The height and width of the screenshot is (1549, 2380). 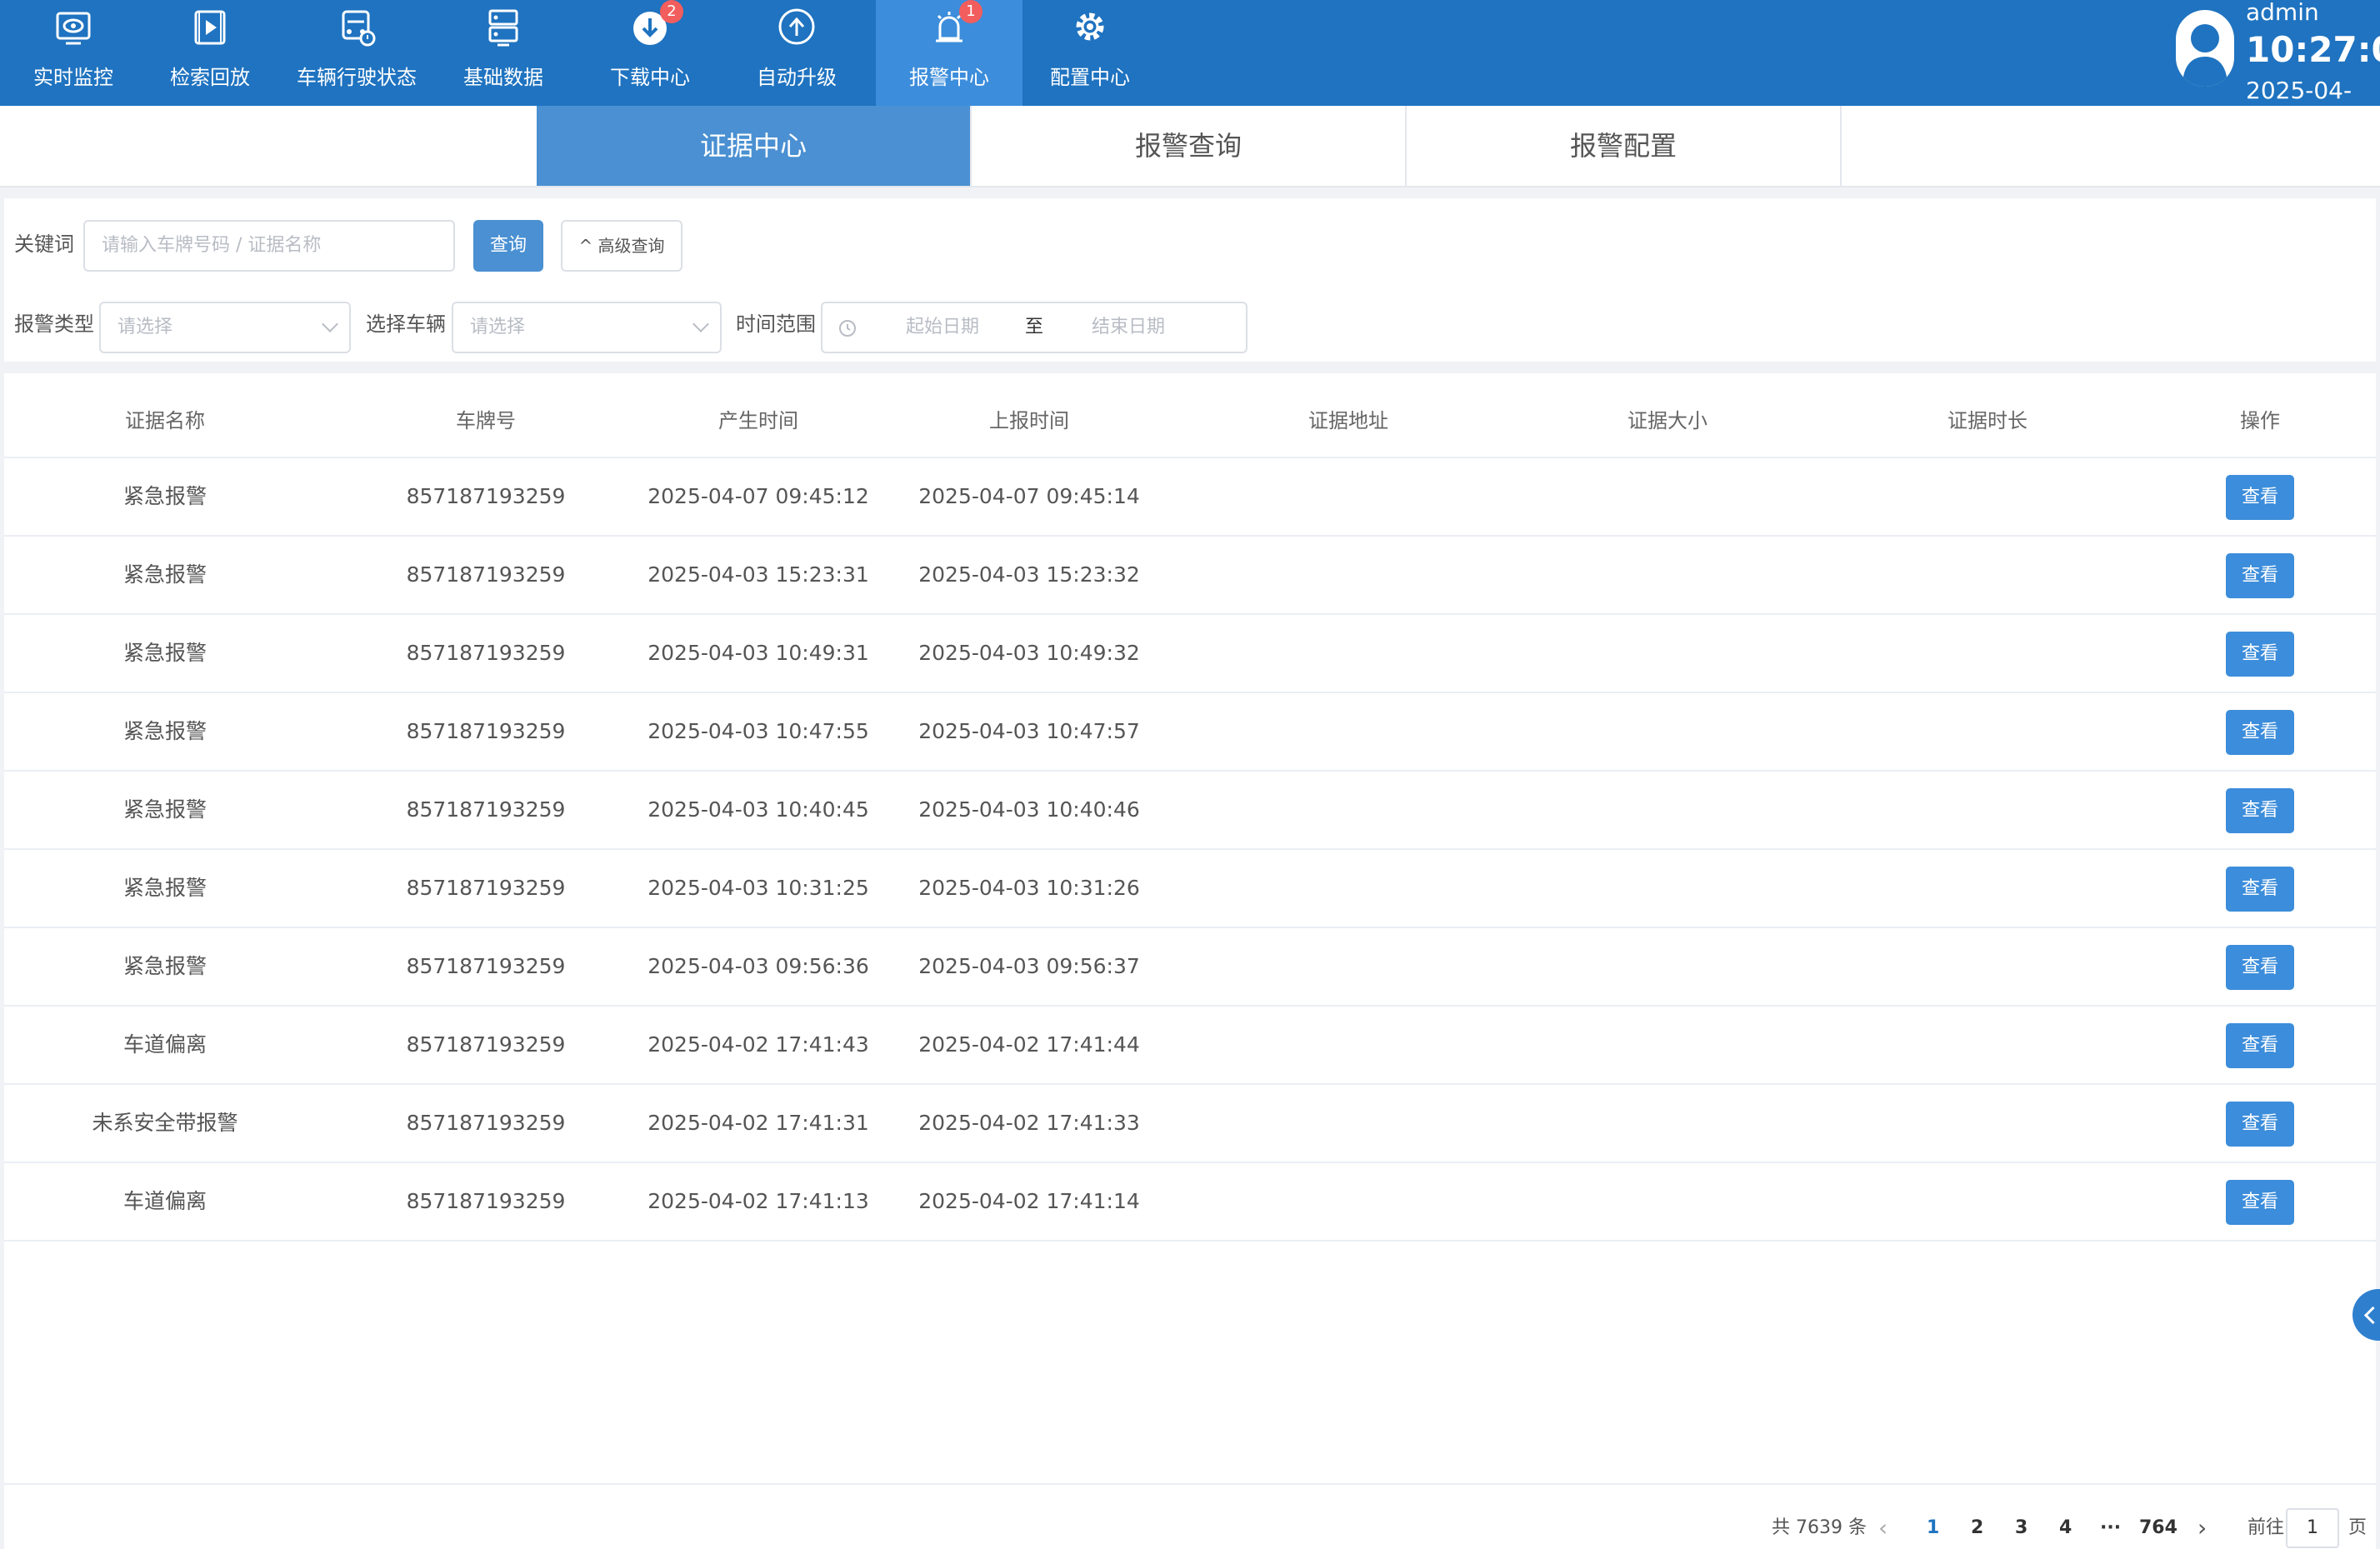 I want to click on page-2: 2, so click(x=1977, y=1528).